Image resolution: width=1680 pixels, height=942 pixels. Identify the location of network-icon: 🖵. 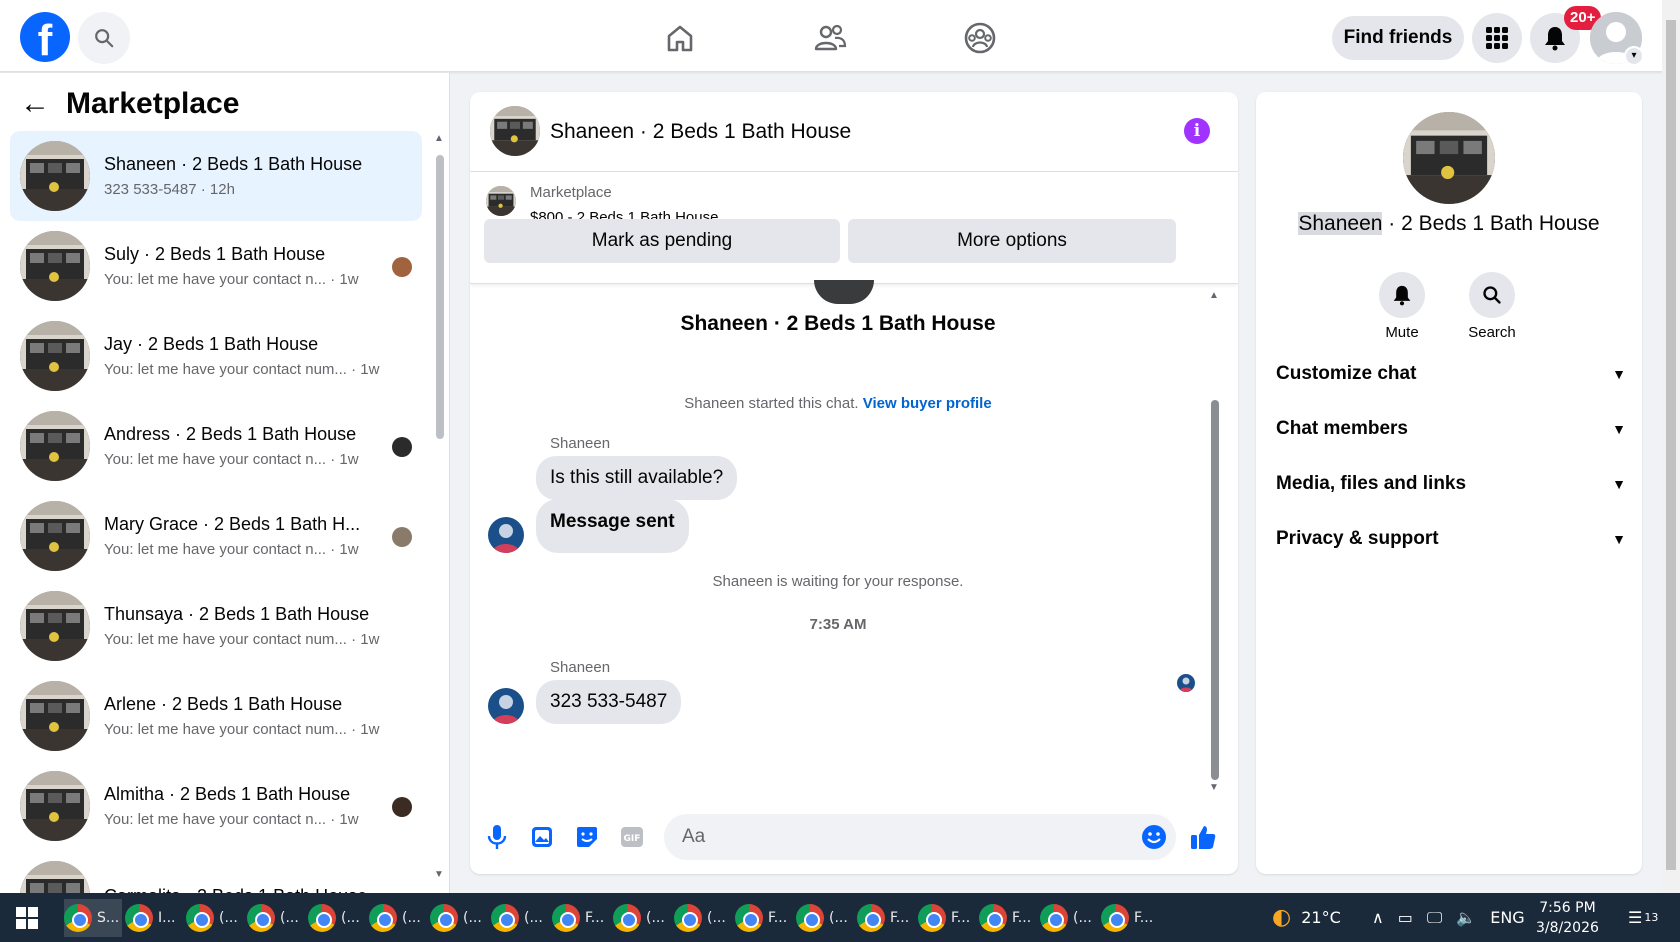
(1434, 918).